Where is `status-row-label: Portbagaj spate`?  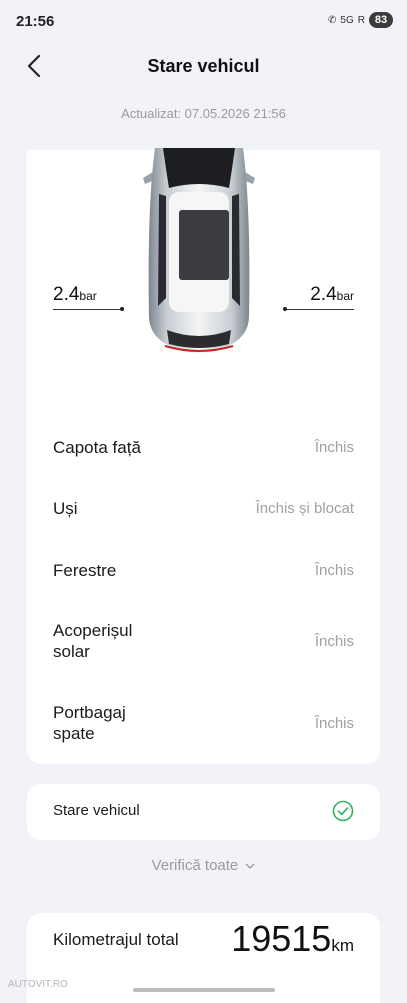 status-row-label: Portbagaj spate is located at coordinates (89, 723).